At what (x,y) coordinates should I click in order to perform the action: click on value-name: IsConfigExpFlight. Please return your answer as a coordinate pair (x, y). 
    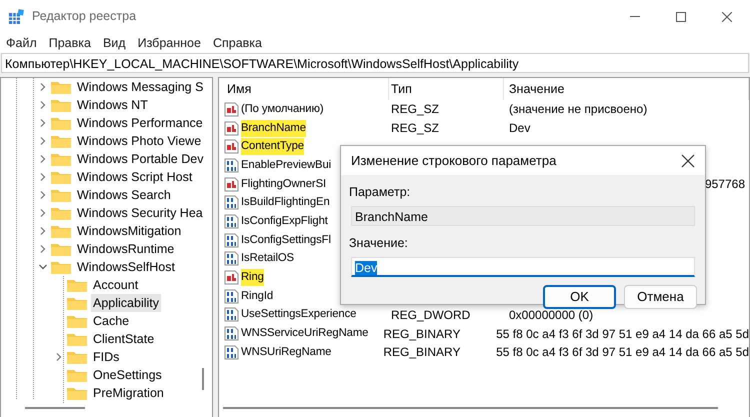
    Looking at the image, I should click on (284, 221).